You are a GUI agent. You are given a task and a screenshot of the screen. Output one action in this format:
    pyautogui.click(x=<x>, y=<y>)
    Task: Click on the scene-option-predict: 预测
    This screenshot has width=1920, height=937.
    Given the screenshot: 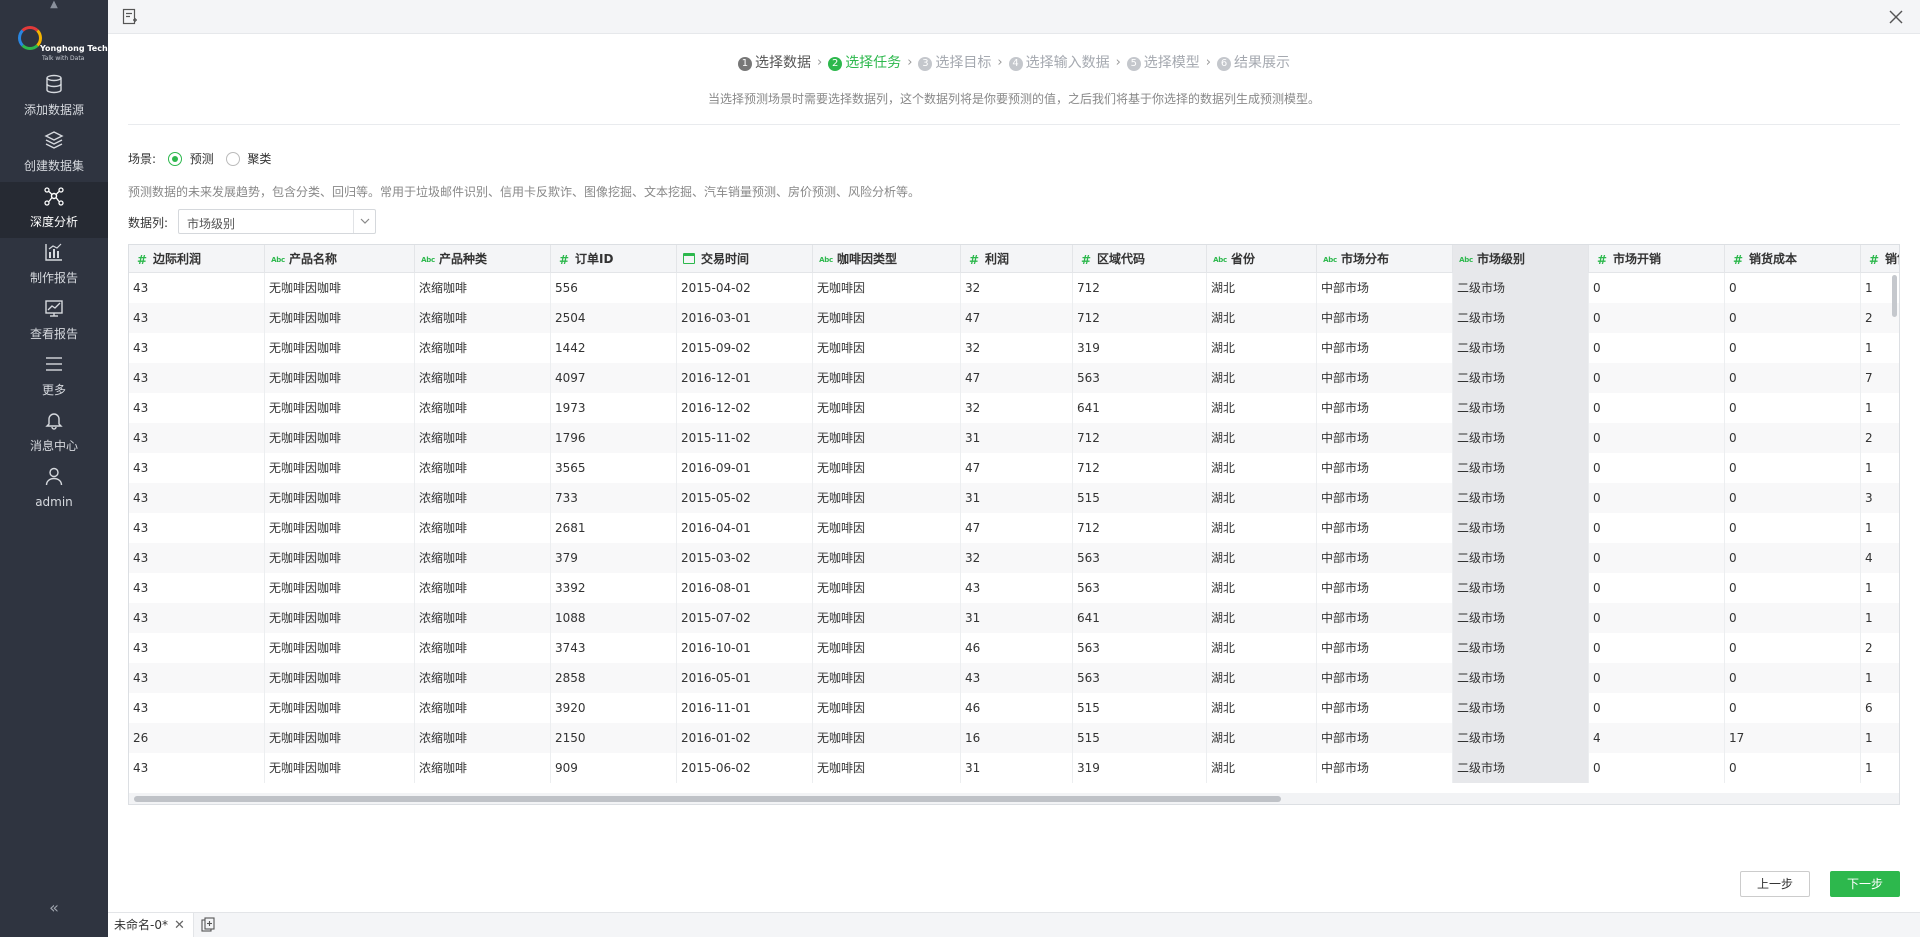 What is the action you would take?
    pyautogui.click(x=202, y=158)
    